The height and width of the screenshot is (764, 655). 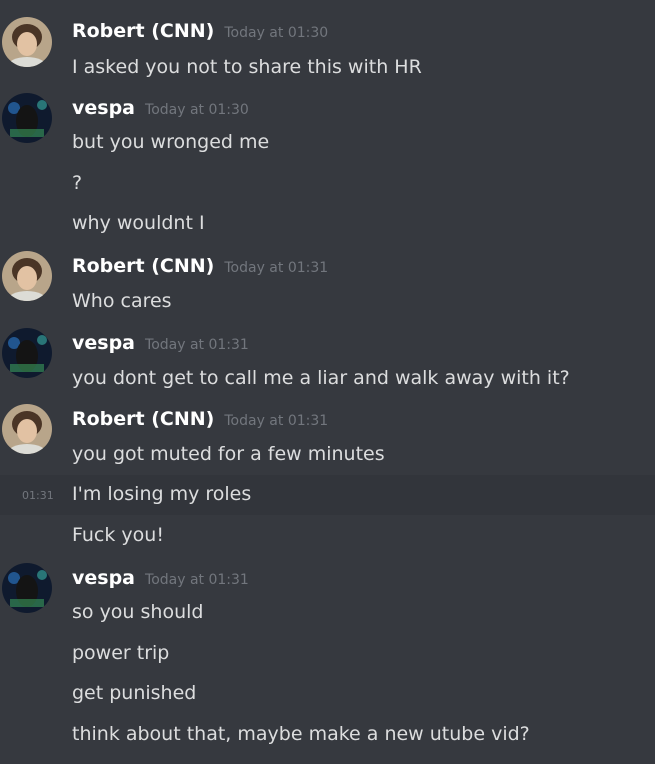 I want to click on message-text: power trip, so click(x=121, y=653).